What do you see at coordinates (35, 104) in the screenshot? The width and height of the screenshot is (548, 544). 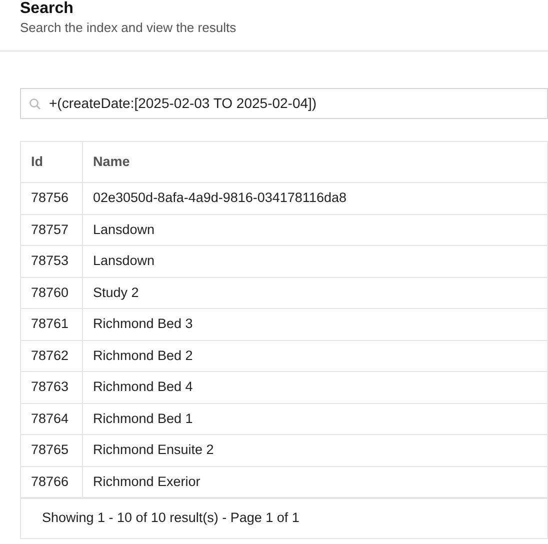 I see `search-icon` at bounding box center [35, 104].